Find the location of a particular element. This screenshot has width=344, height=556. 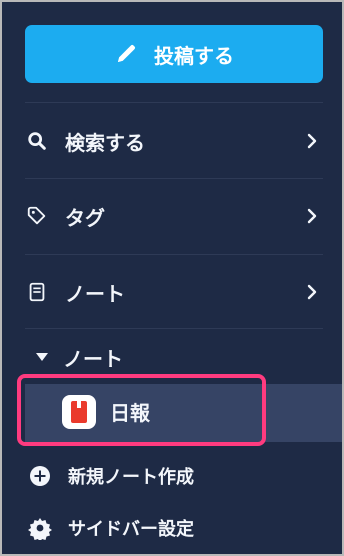

menu-item-tag: タグ is located at coordinates (174, 216).